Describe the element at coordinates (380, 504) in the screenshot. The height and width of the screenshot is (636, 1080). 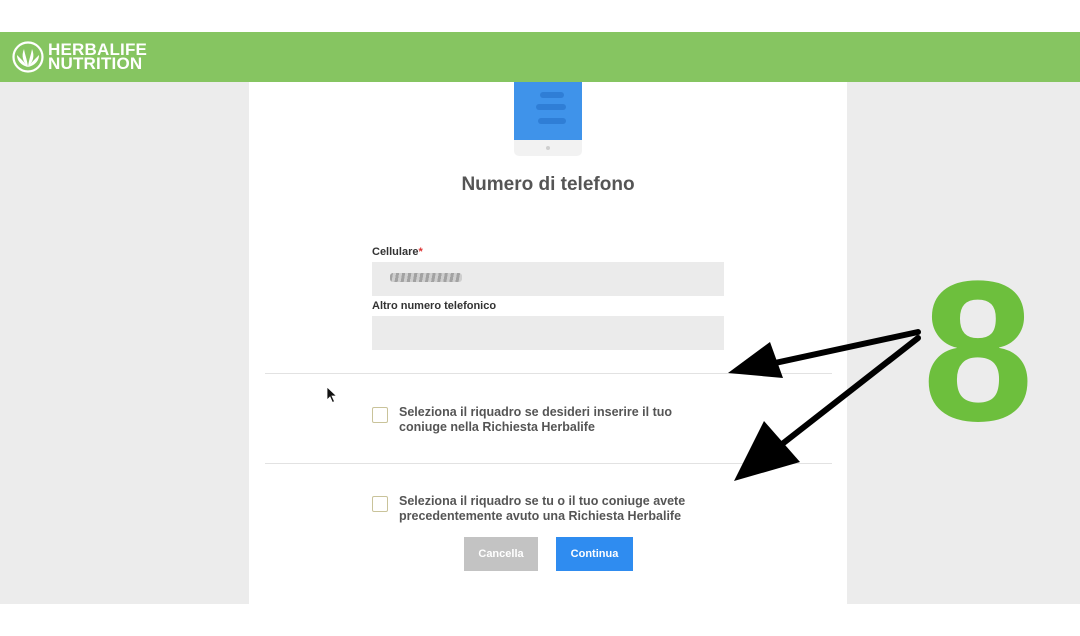
I see `previous-application-checkbox` at that location.